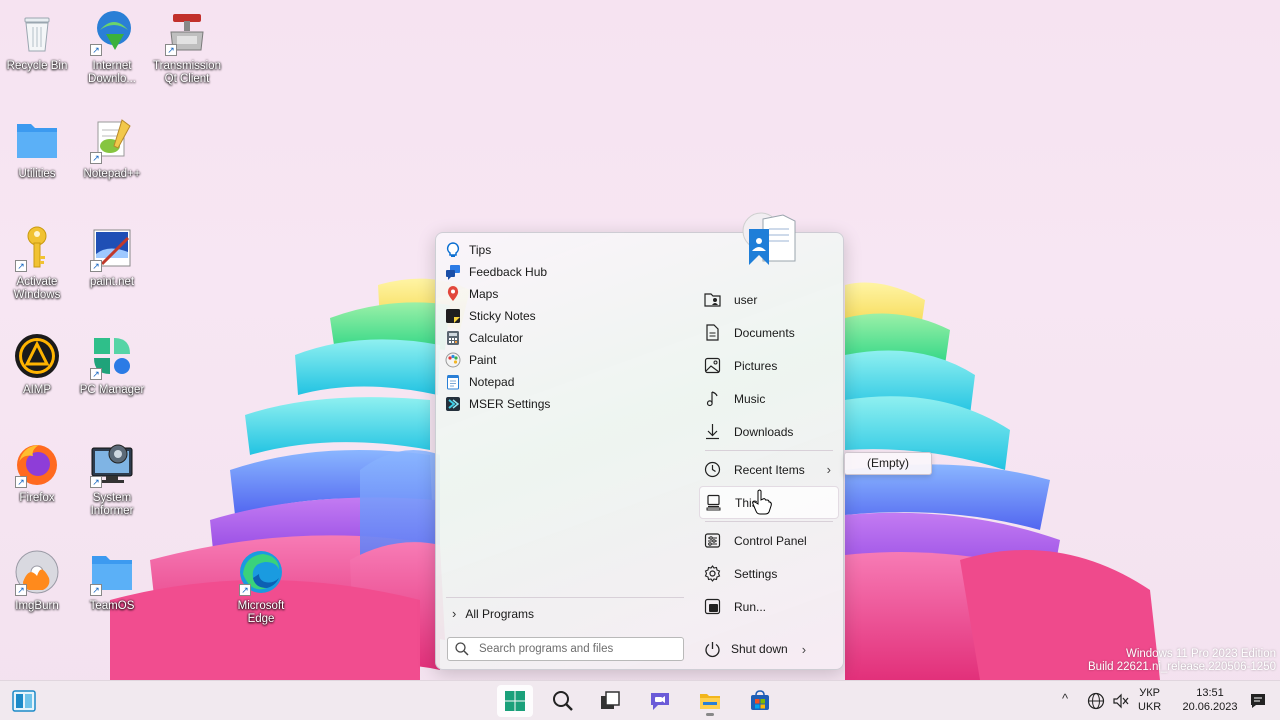 The height and width of the screenshot is (720, 1280). Describe the element at coordinates (453, 272) in the screenshot. I see `feedback-hub-icon` at that location.